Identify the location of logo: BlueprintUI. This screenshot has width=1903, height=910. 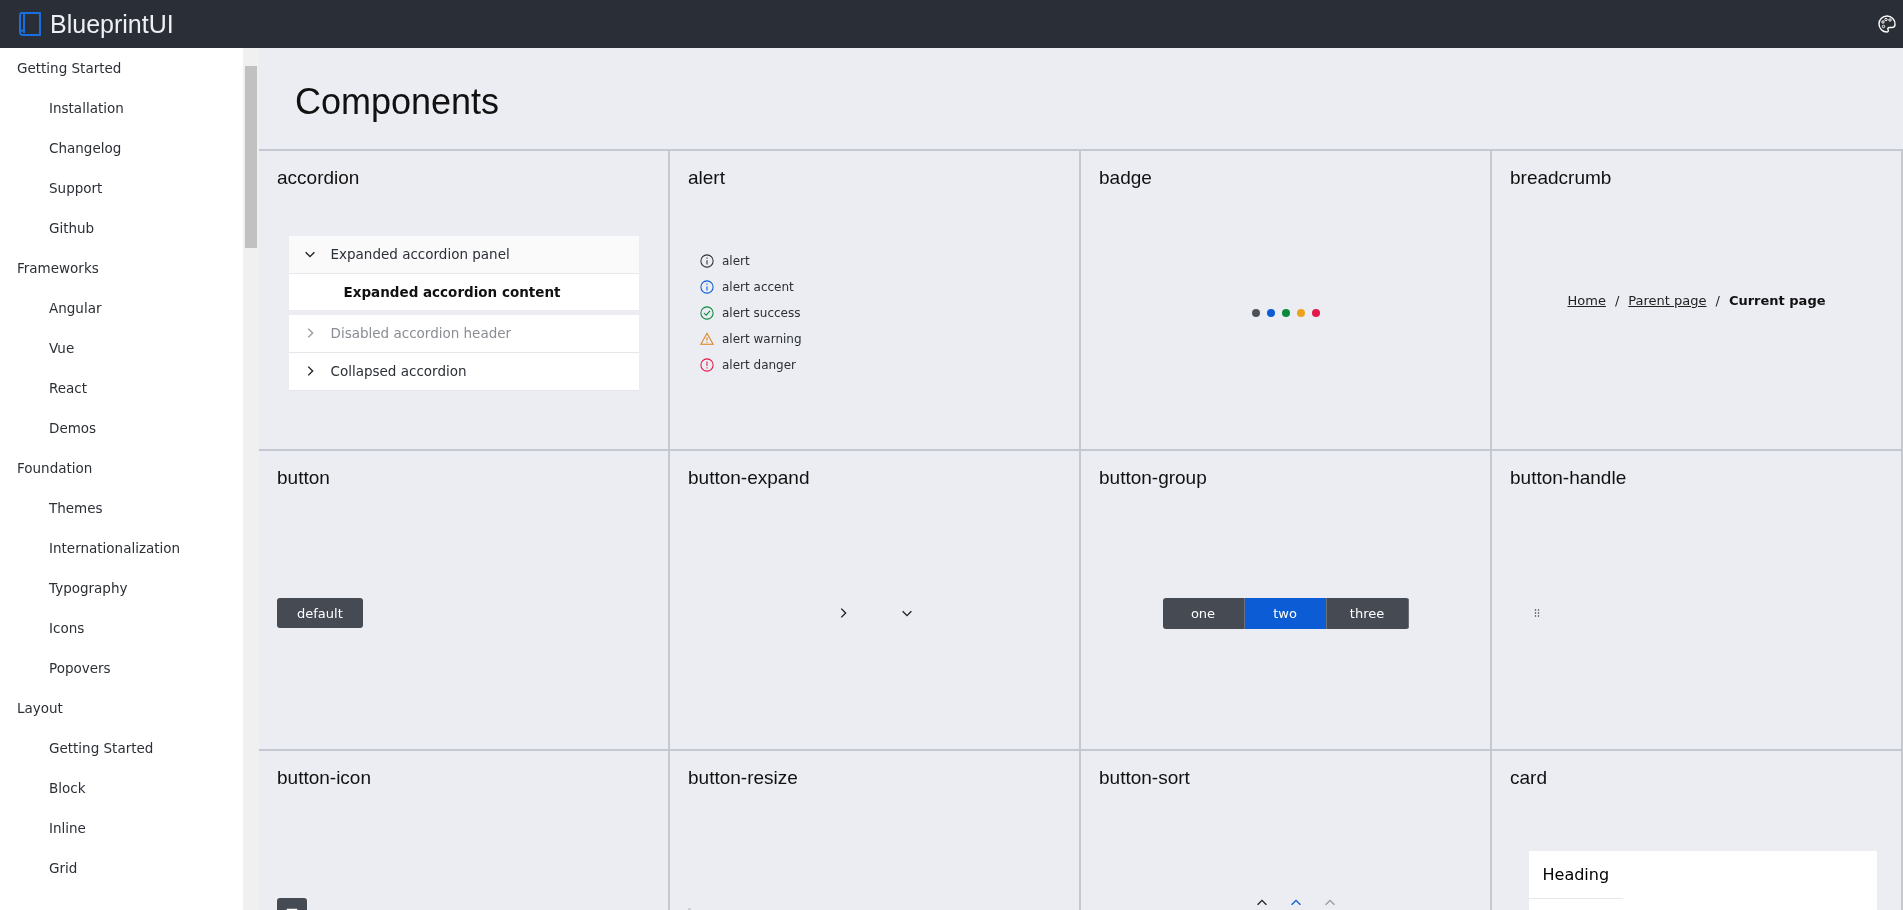
(95, 24).